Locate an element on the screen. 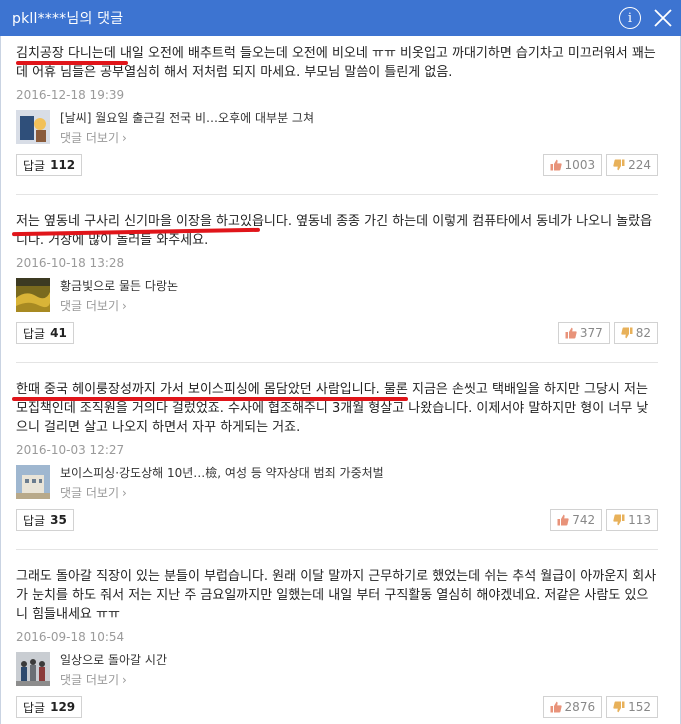 Image resolution: width=681 pixels, height=724 pixels. reply-count: 41 is located at coordinates (58, 333).